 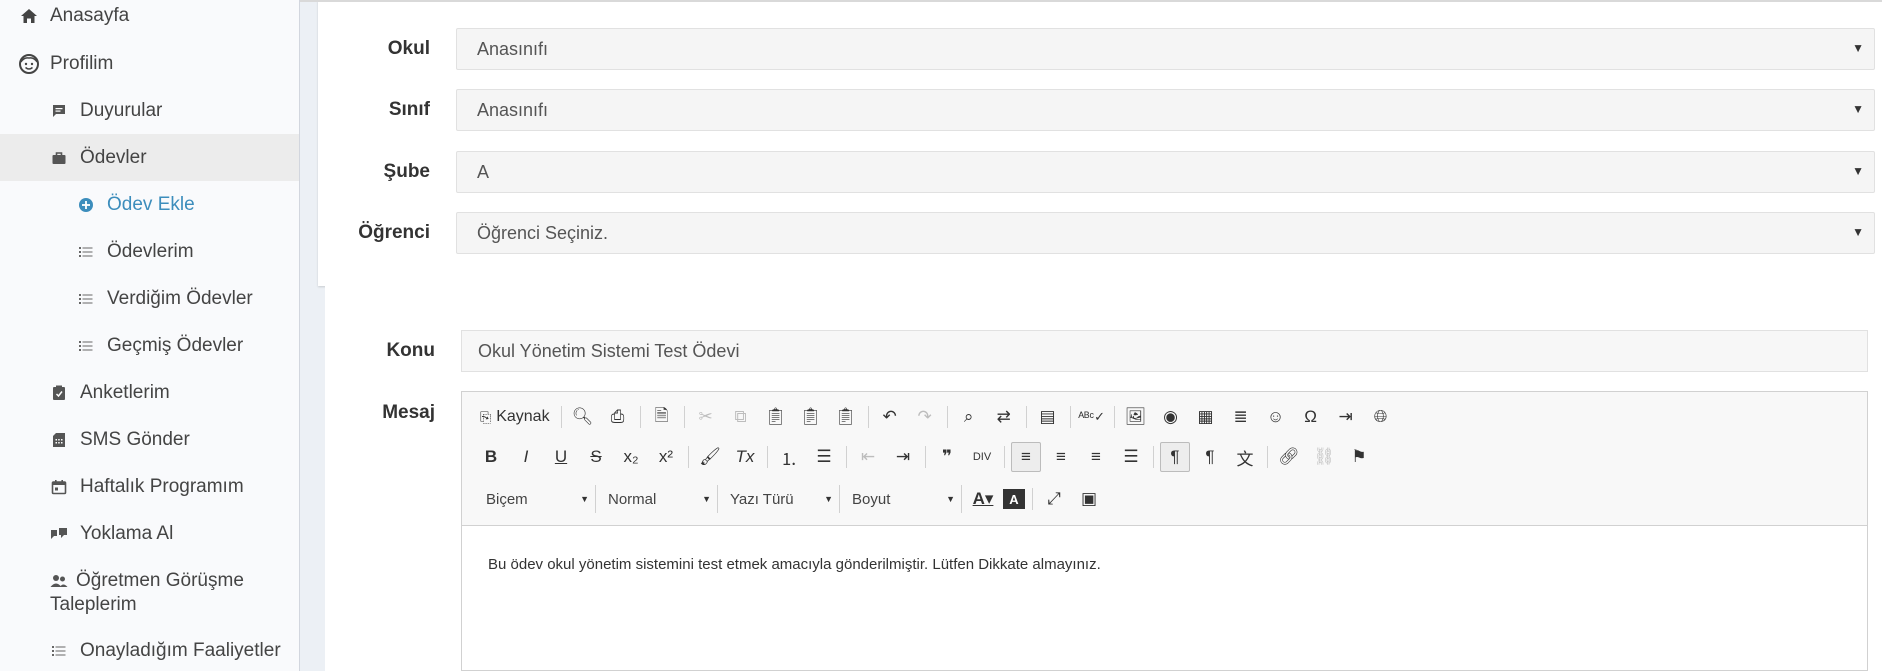 What do you see at coordinates (745, 457) in the screenshot?
I see `remove-format-icon: Tx` at bounding box center [745, 457].